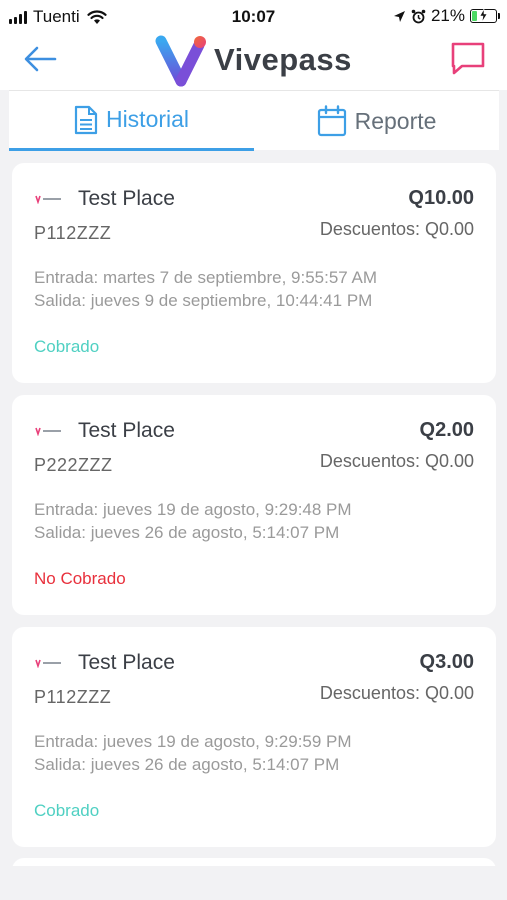  What do you see at coordinates (80, 578) in the screenshot?
I see `payment-status: No Cobrado` at bounding box center [80, 578].